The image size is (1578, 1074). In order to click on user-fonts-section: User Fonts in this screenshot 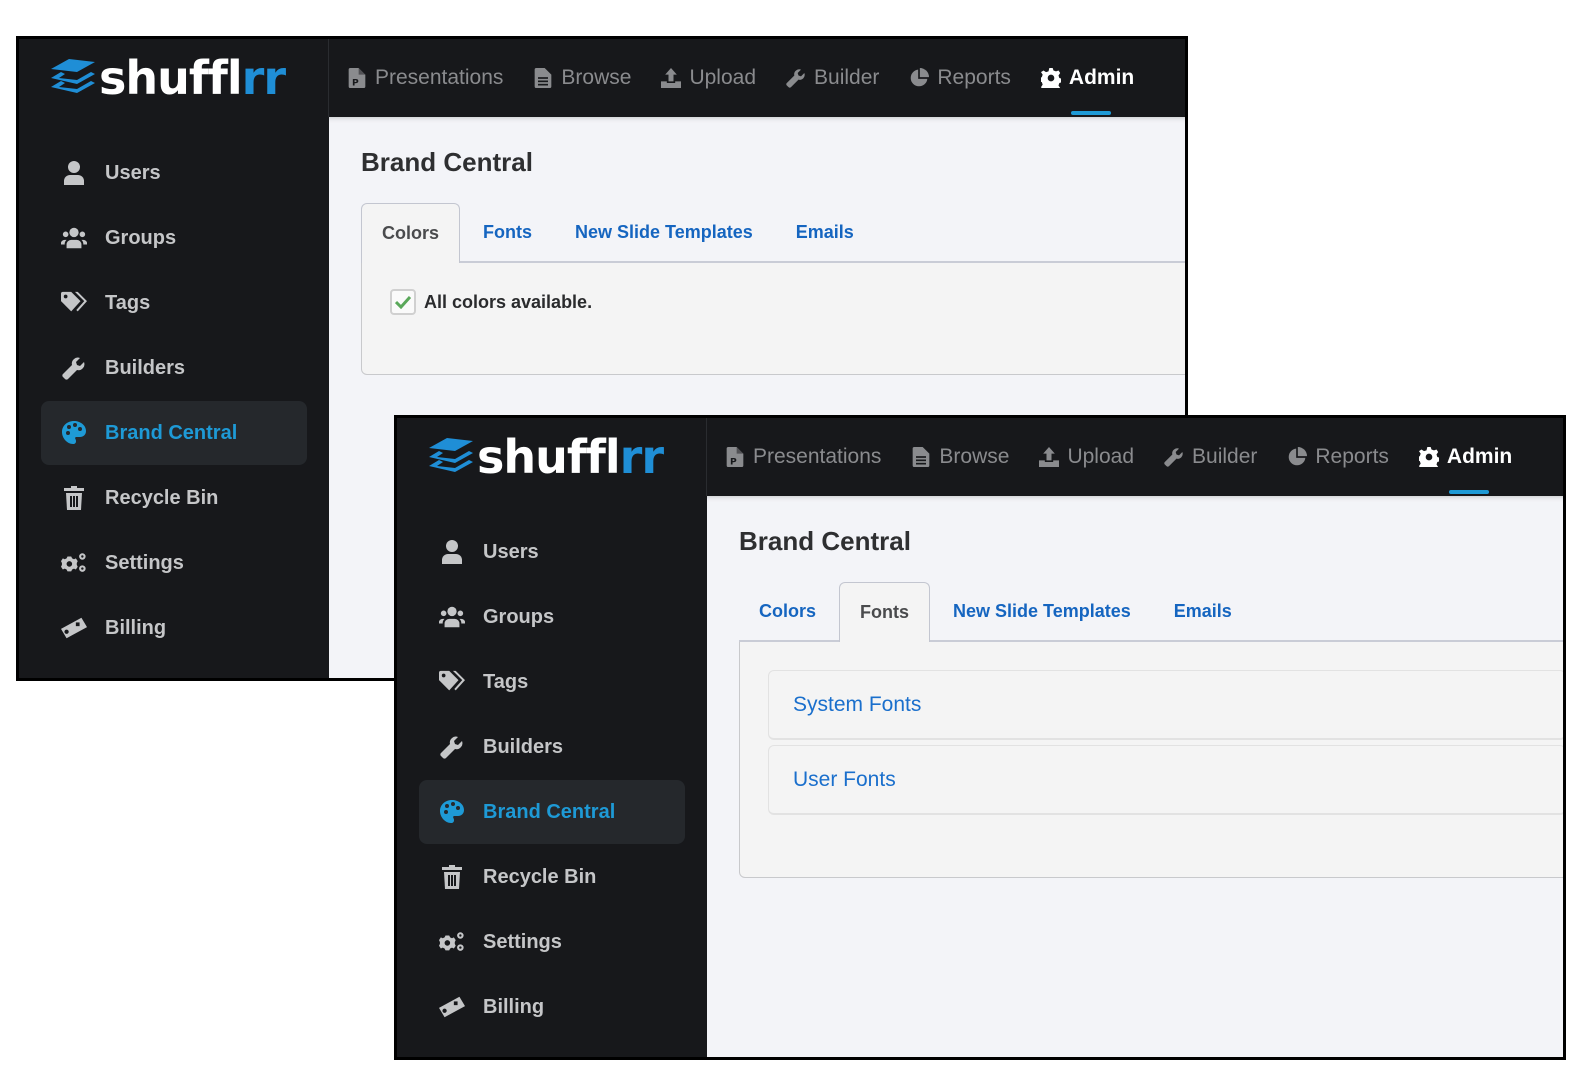, I will do `click(1165, 780)`.